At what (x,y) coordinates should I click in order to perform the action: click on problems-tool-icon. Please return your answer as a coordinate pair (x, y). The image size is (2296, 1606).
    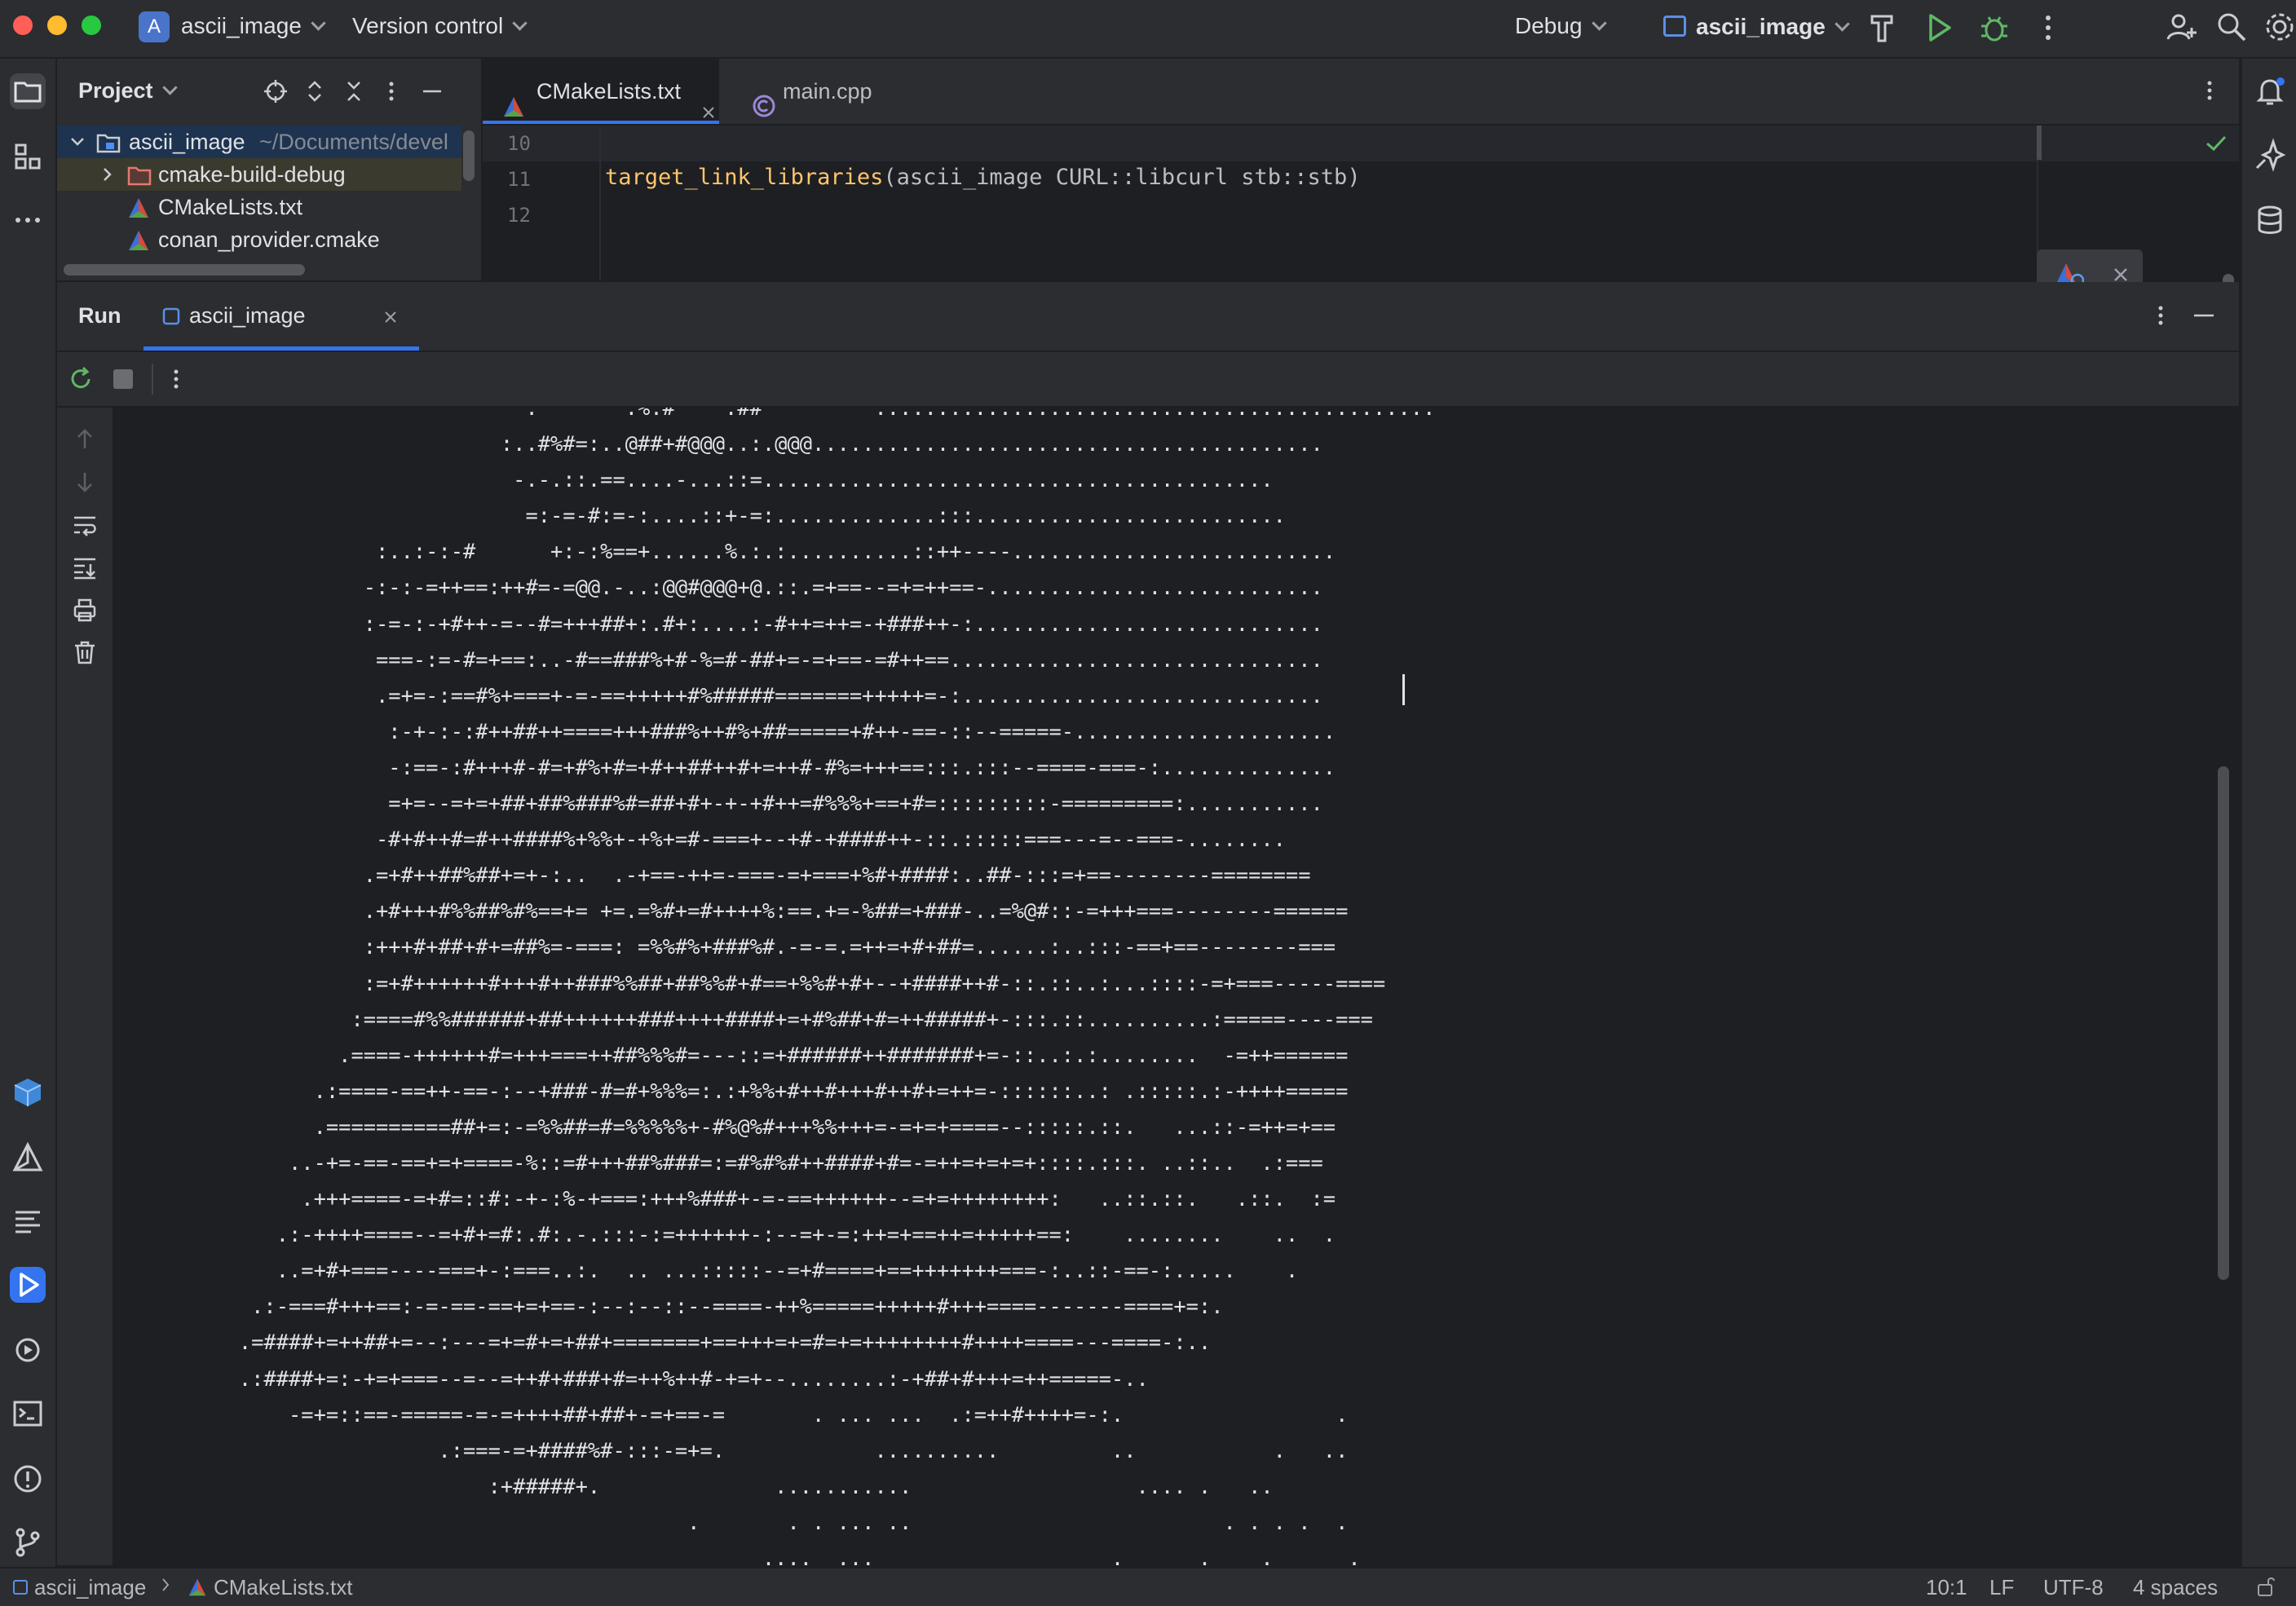
    Looking at the image, I should click on (28, 1479).